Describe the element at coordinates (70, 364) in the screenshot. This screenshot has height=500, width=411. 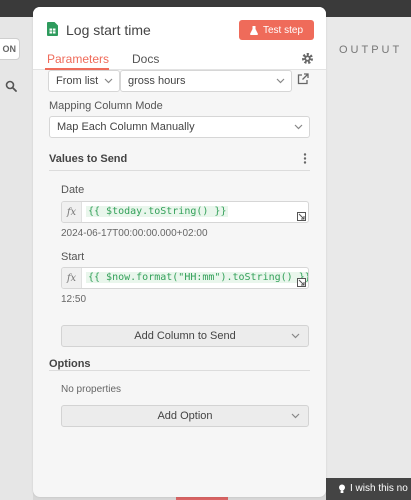
I see `options-section-title: Options` at that location.